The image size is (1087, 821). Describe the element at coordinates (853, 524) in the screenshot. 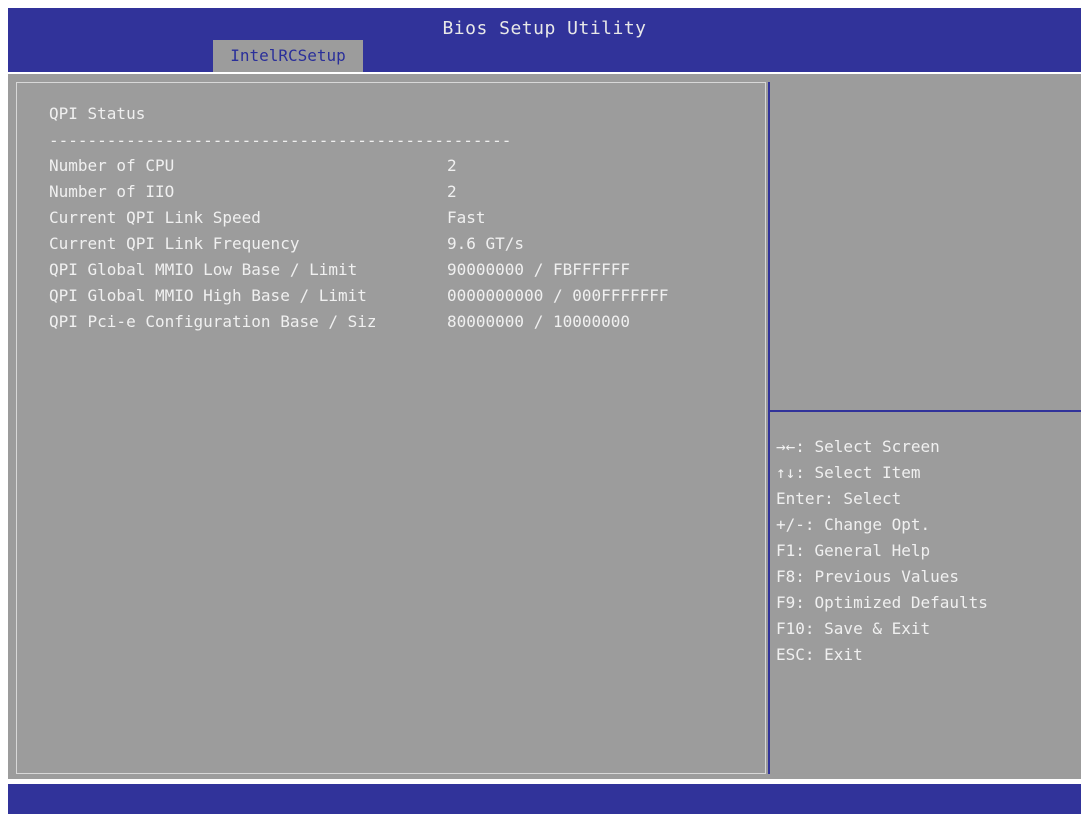

I see `help-change-opt: +/-: Change Opt.` at that location.